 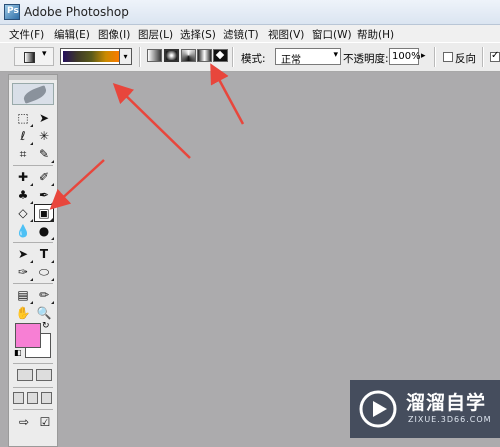 I want to click on tool-preset-picker: ▾, so click(x=34, y=56).